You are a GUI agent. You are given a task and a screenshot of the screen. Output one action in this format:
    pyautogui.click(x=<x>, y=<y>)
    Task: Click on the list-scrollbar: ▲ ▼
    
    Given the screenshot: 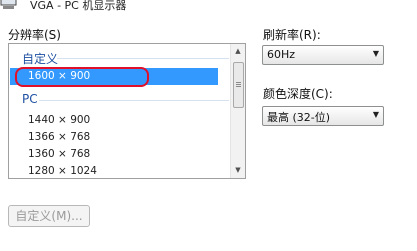 What is the action you would take?
    pyautogui.click(x=237, y=111)
    